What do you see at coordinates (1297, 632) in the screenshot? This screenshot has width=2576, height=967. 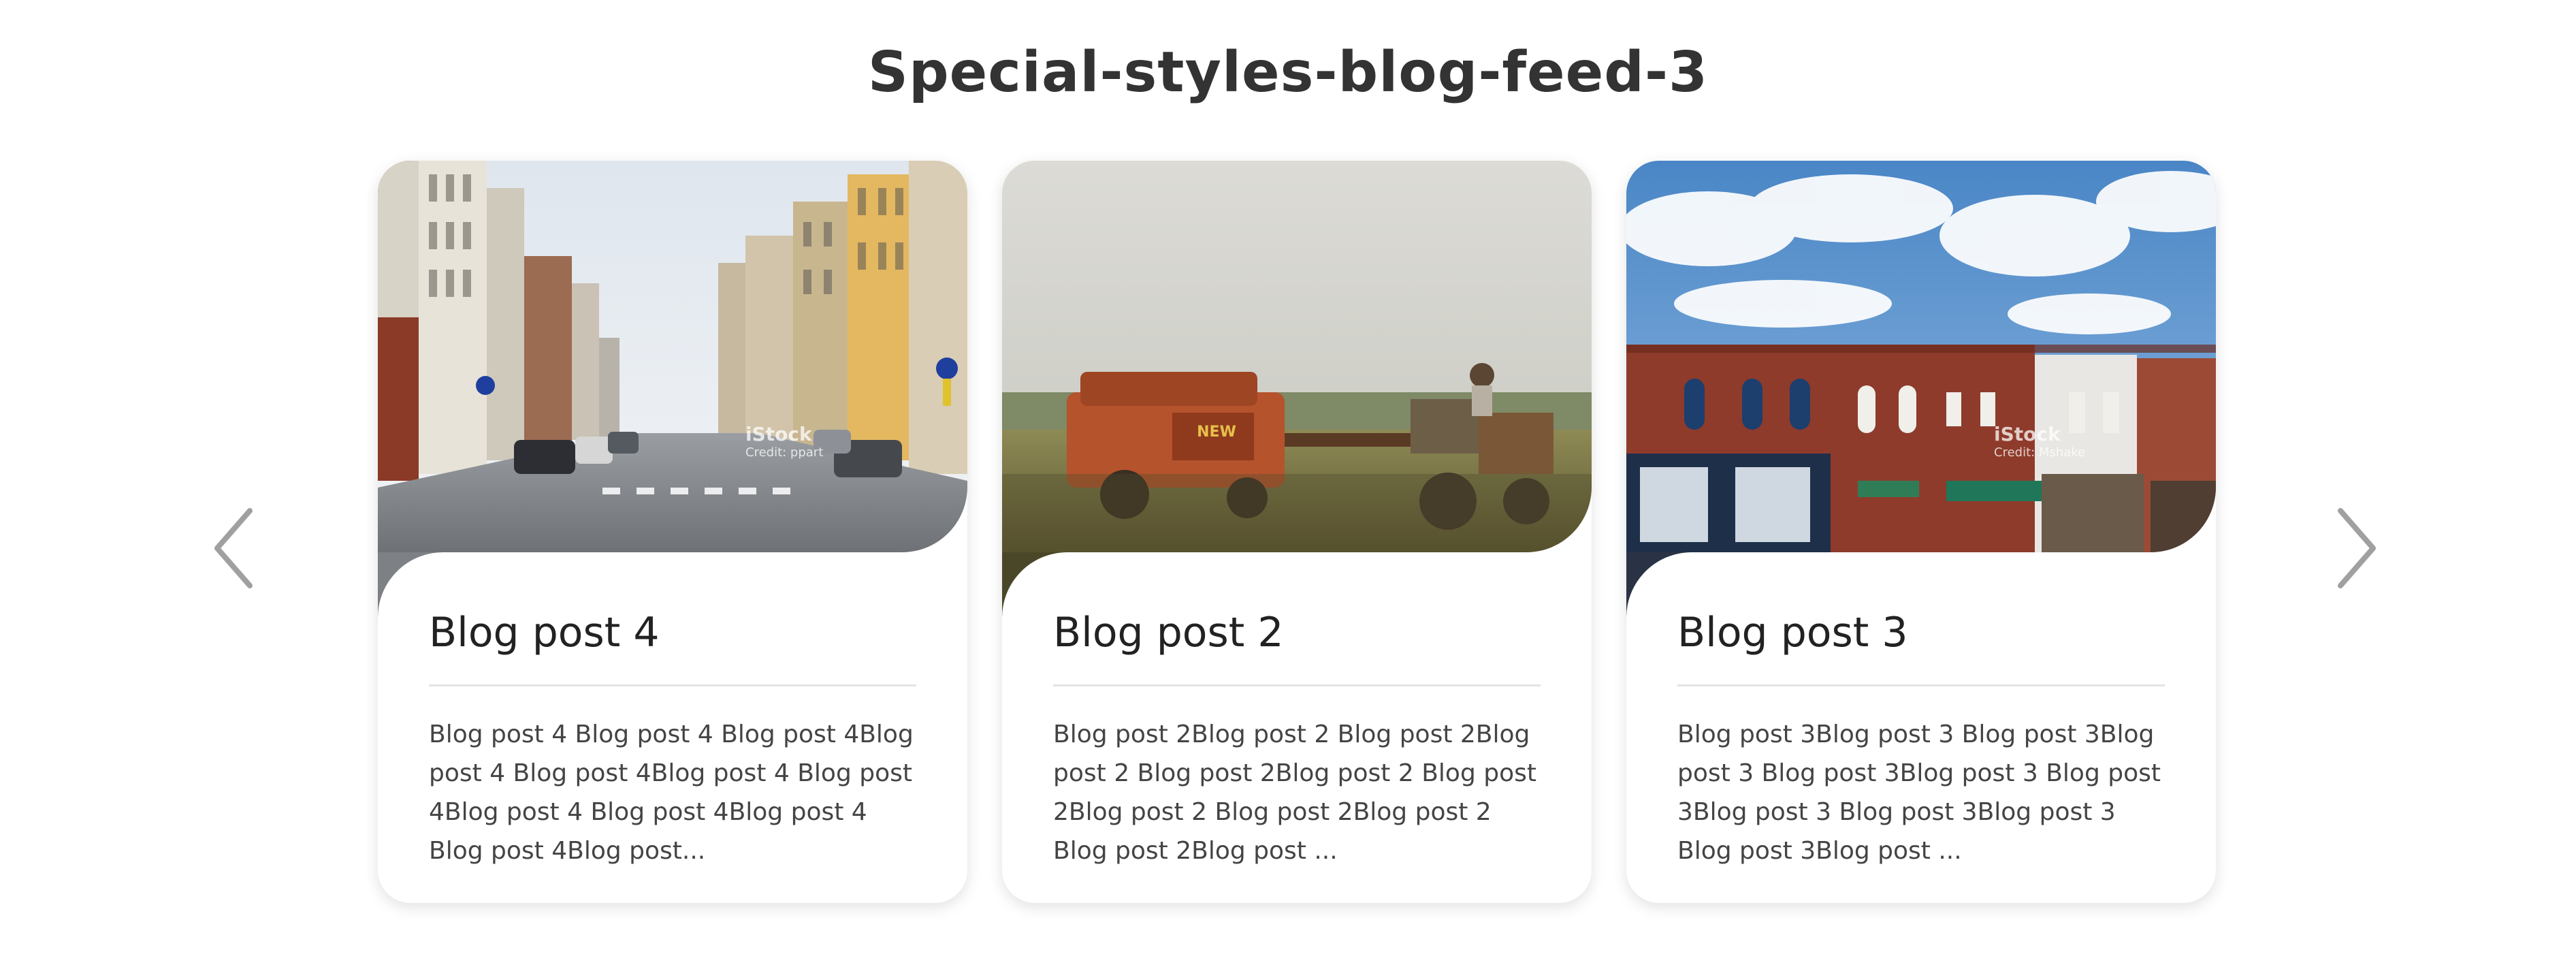 I see `card-title: Blog post 2` at bounding box center [1297, 632].